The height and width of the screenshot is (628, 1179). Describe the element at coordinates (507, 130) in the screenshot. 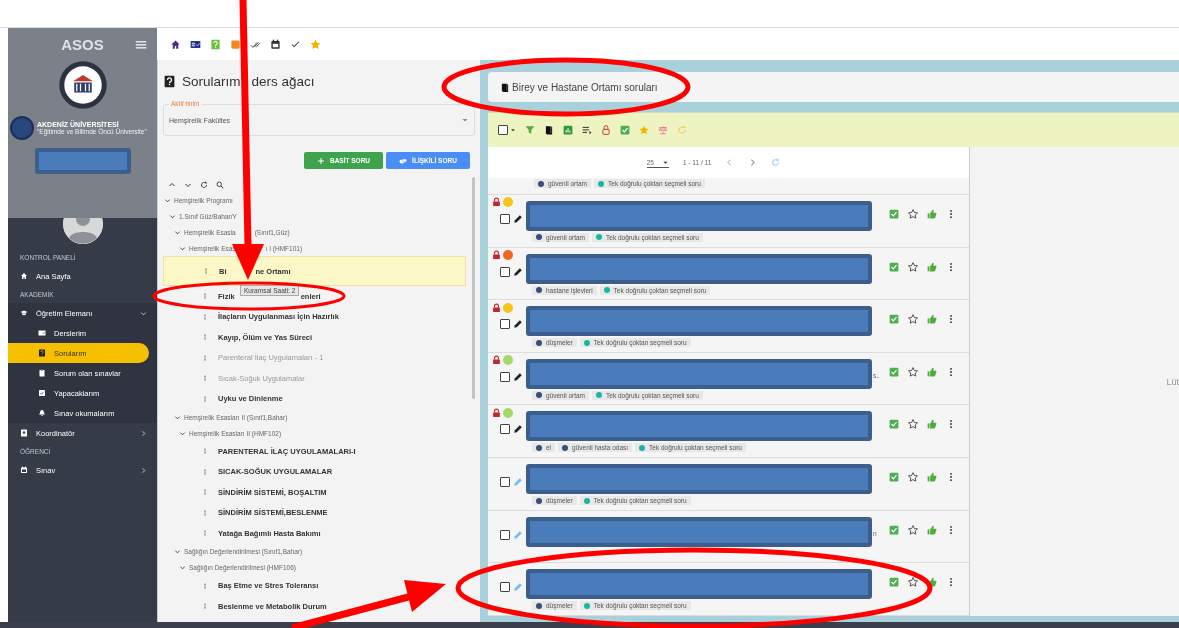

I see `select-all-checkbox` at that location.